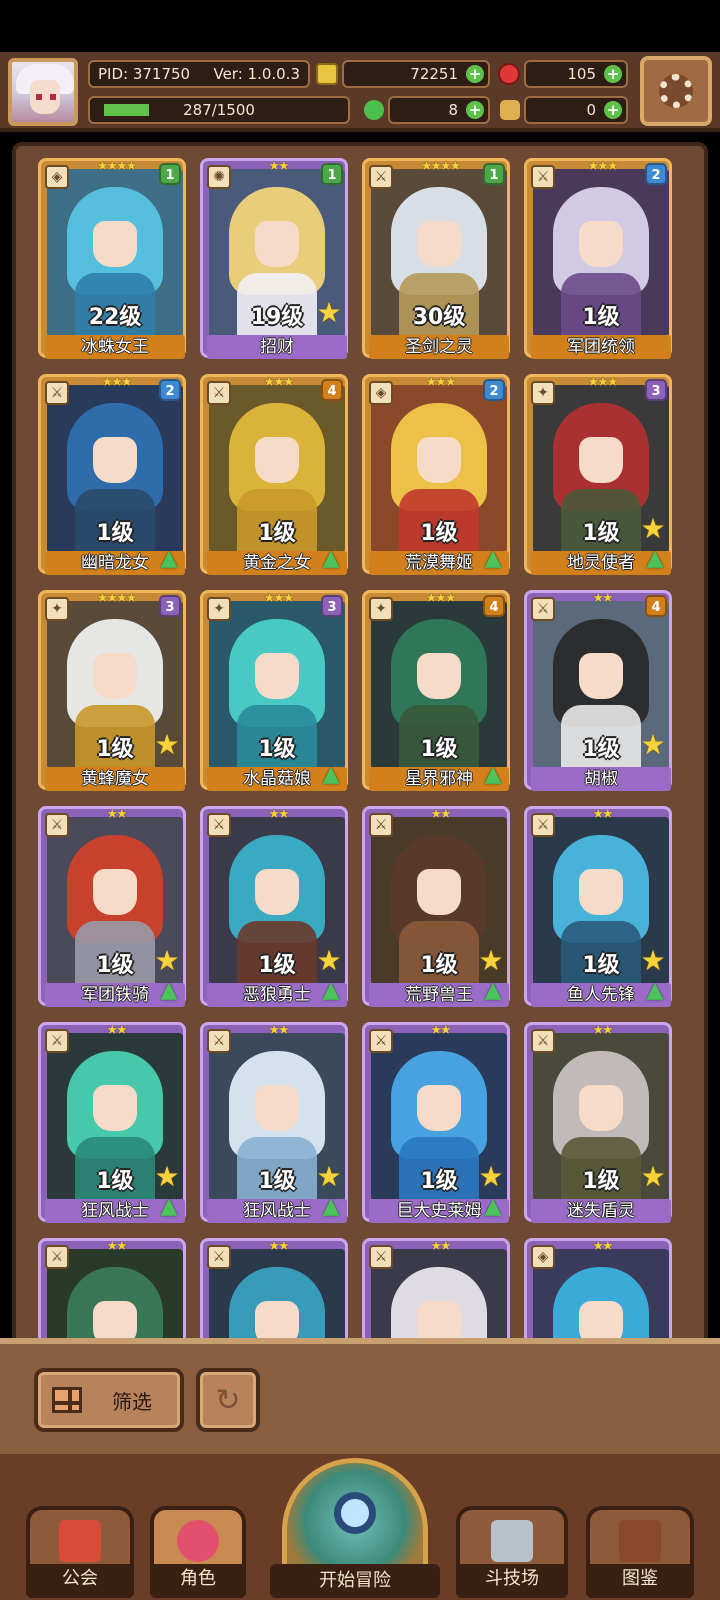 This screenshot has width=720, height=1600. I want to click on player-id-box: PID: 371750 Ver: 1.0.0.3, so click(199, 74).